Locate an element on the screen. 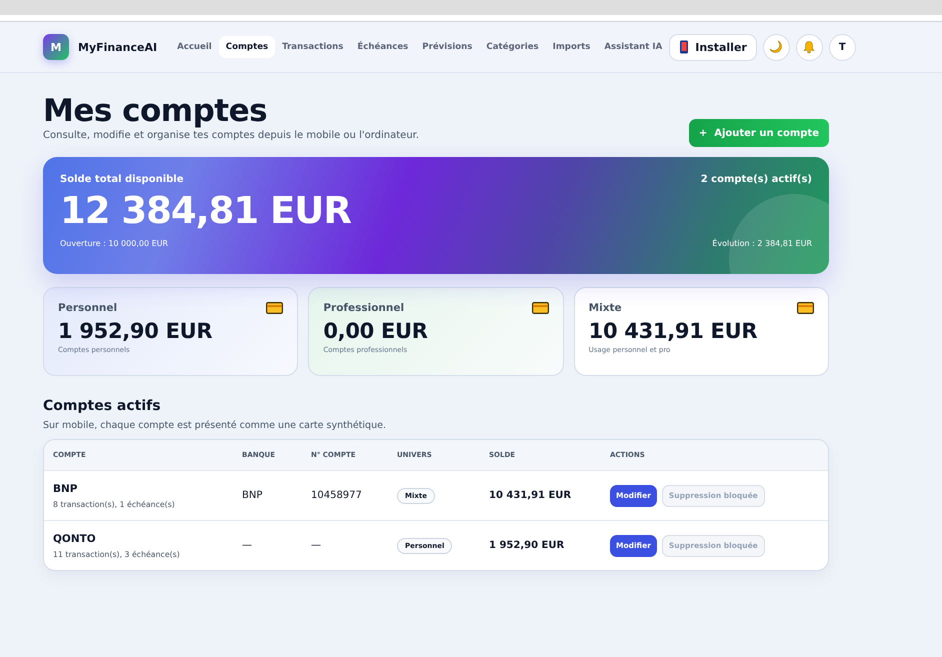 The height and width of the screenshot is (657, 942). moon-icon is located at coordinates (776, 47).